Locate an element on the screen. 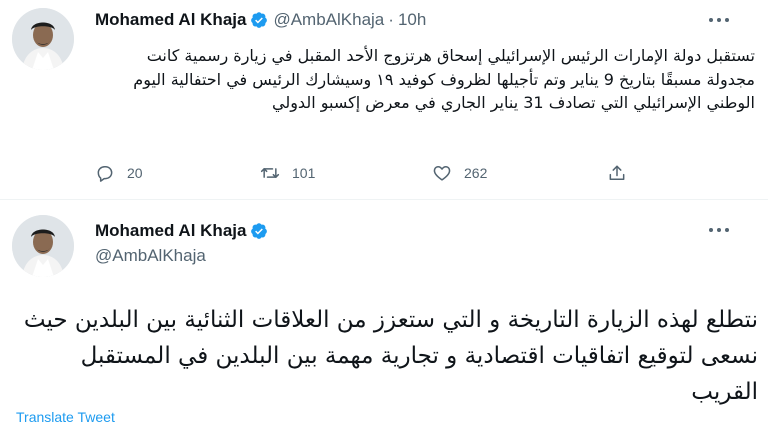 The width and height of the screenshot is (768, 432). retweet-icon is located at coordinates (270, 173).